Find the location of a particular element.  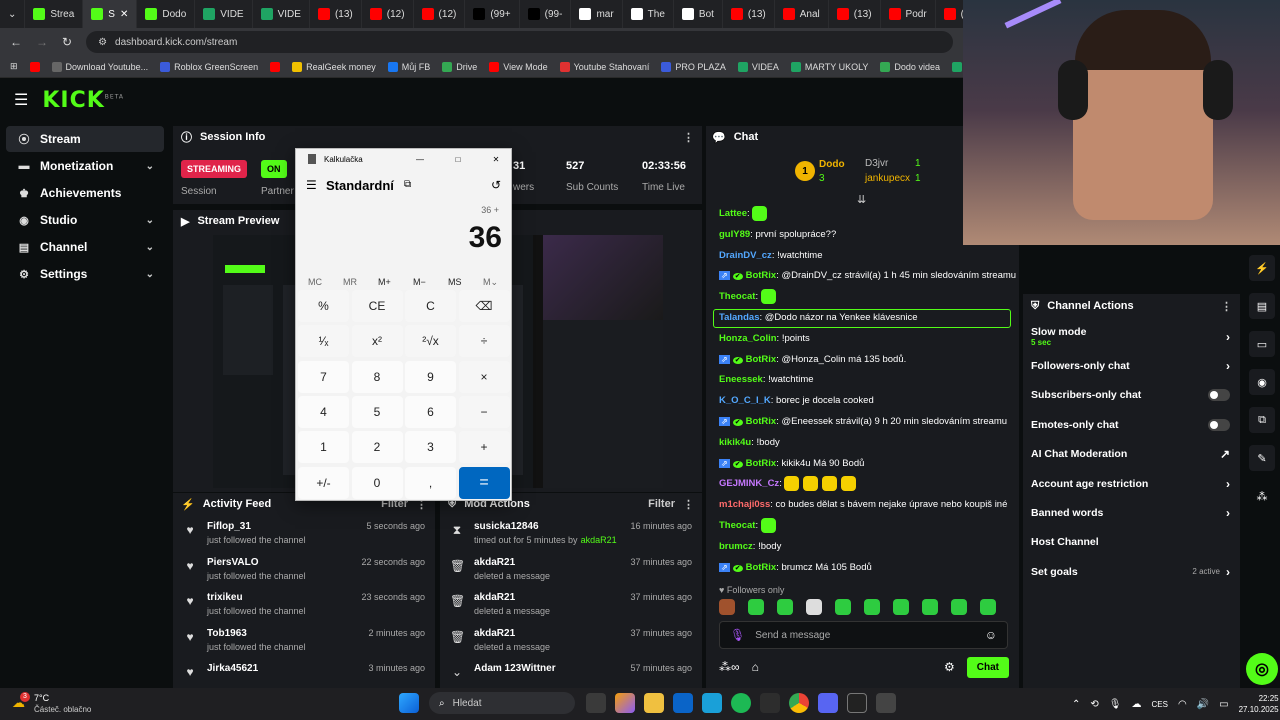

task-view-icon is located at coordinates (595, 703).